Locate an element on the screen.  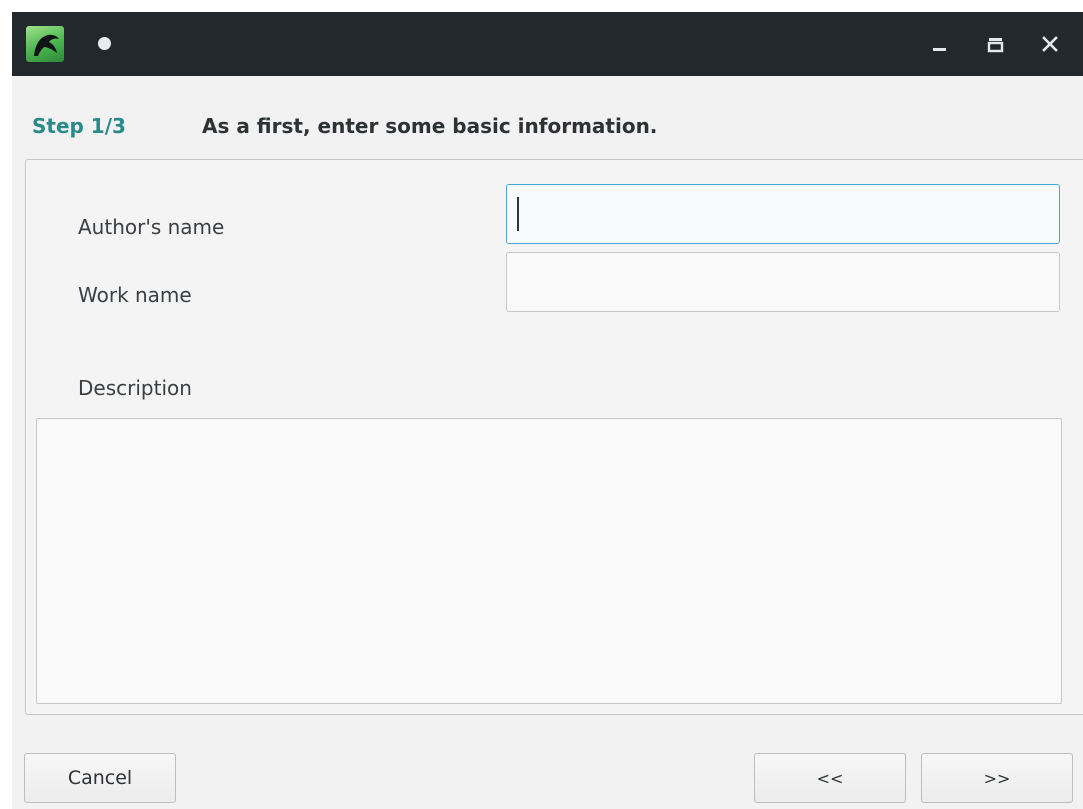
author-name-label: Author's name is located at coordinates (151, 227).